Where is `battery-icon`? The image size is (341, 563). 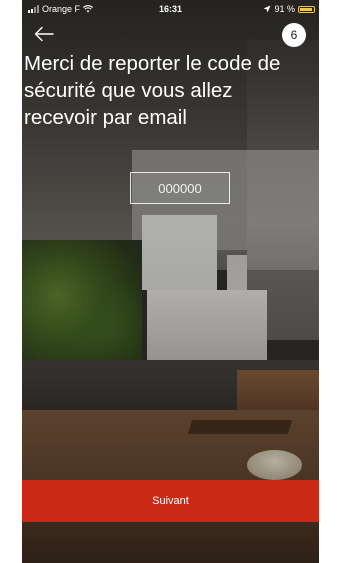 battery-icon is located at coordinates (306, 9).